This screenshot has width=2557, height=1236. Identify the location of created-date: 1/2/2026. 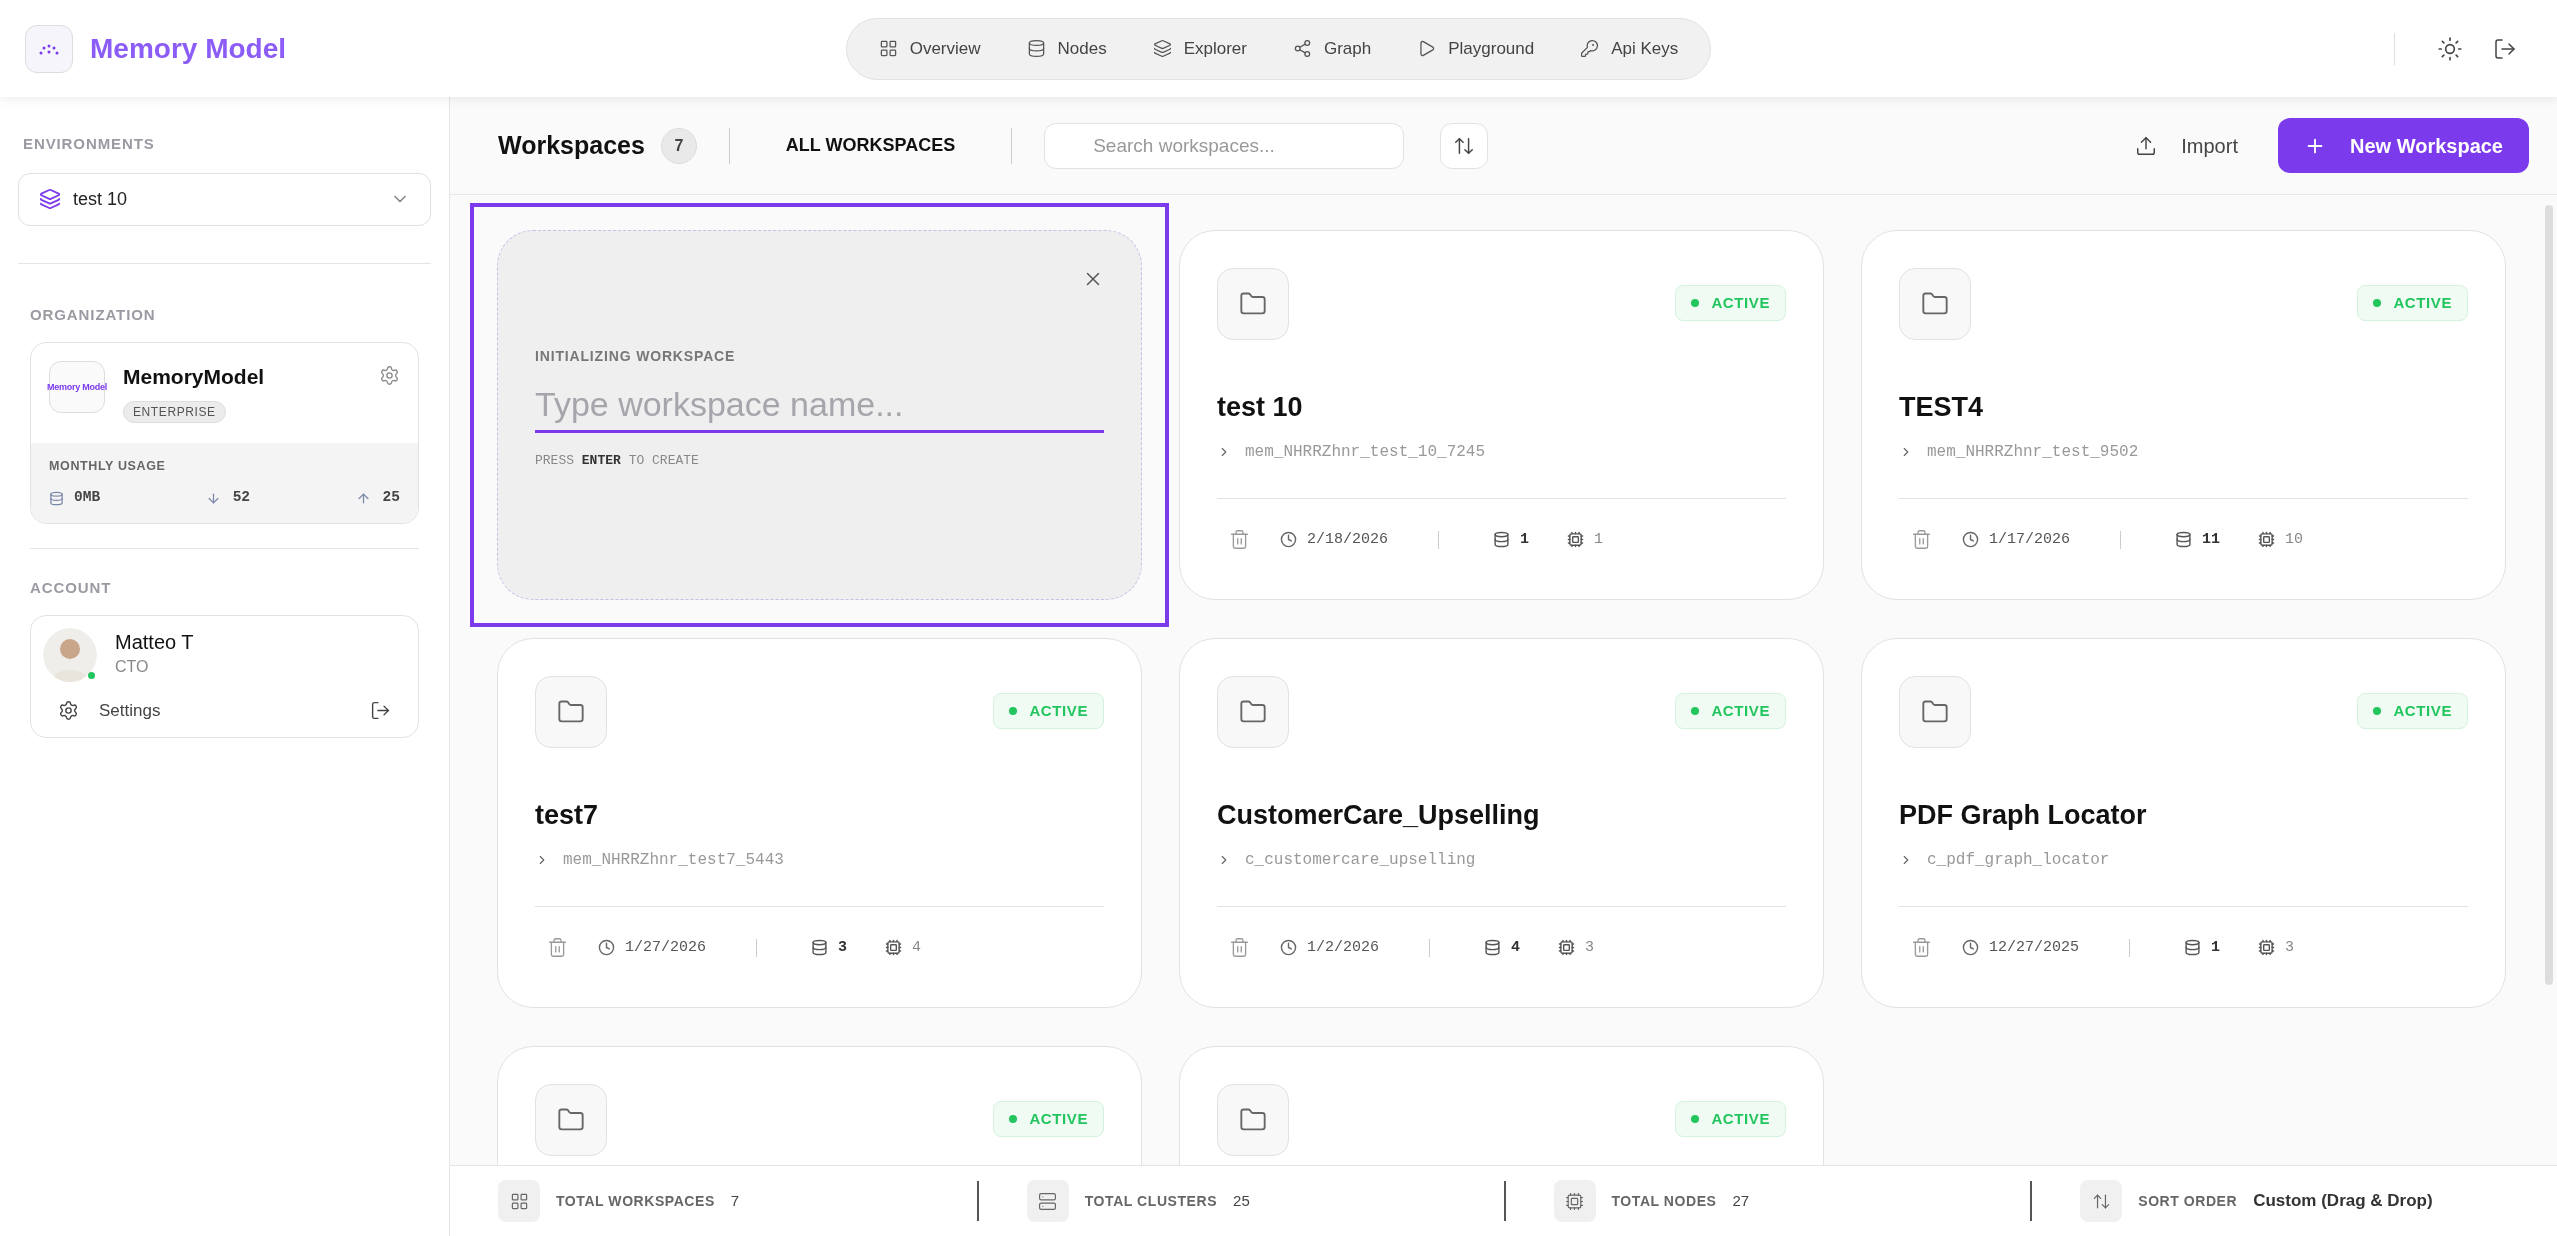
(1343, 947).